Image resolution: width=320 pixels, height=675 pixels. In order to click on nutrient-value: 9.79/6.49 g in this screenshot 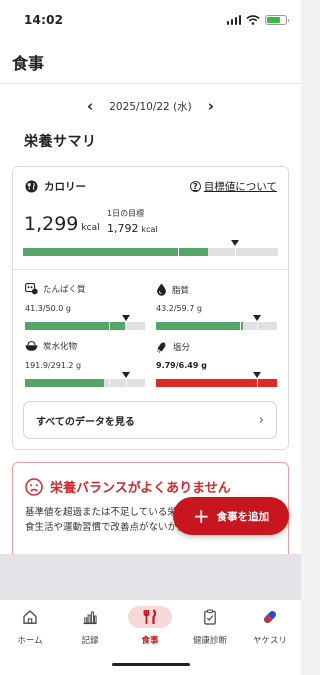, I will do `click(181, 365)`.